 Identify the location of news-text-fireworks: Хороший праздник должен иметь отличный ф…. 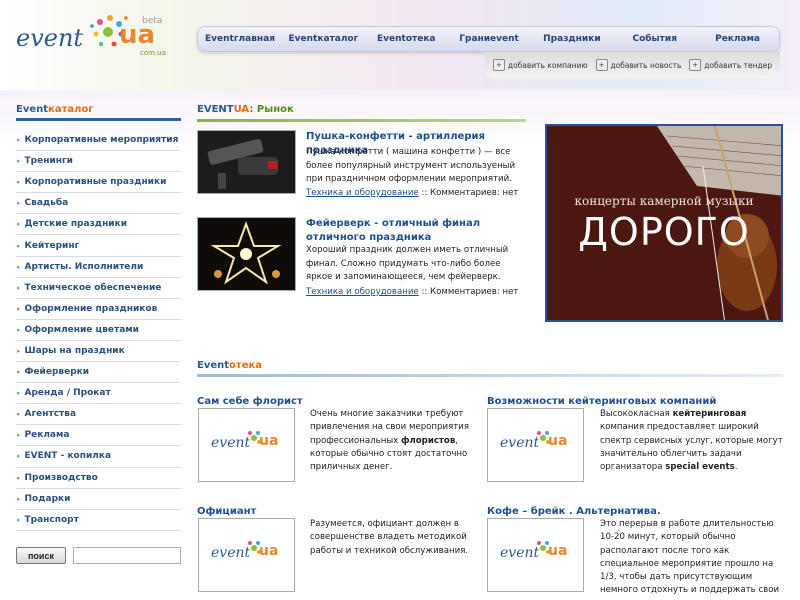
(407, 263).